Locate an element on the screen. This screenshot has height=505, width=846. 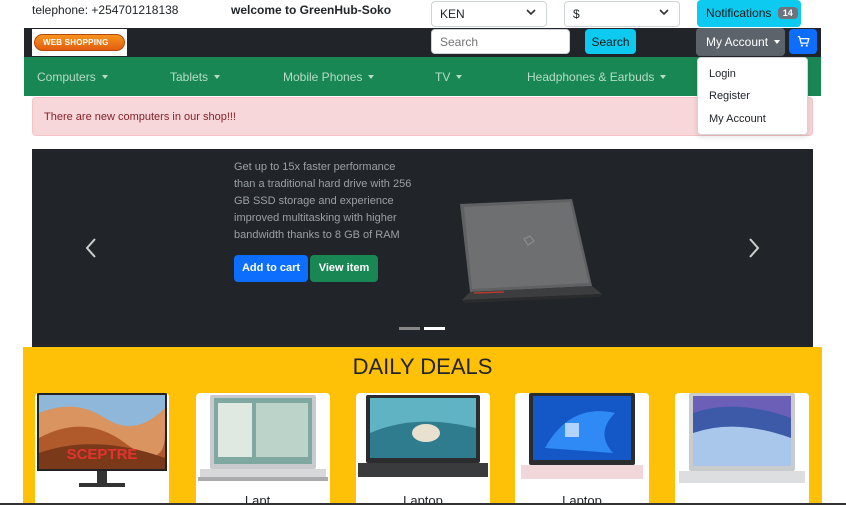
nav-item-label: Tablets is located at coordinates (189, 77).